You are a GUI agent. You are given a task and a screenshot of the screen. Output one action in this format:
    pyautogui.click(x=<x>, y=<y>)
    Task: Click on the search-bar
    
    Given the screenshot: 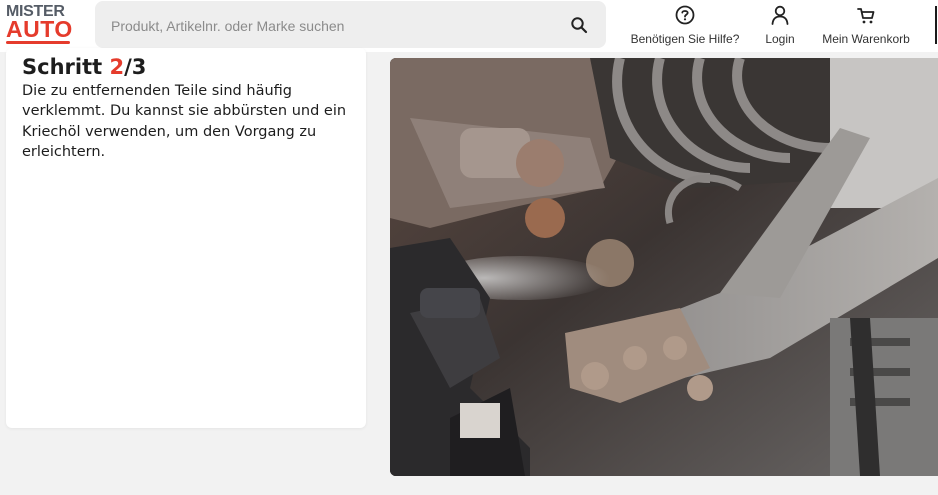 What is the action you would take?
    pyautogui.click(x=350, y=25)
    